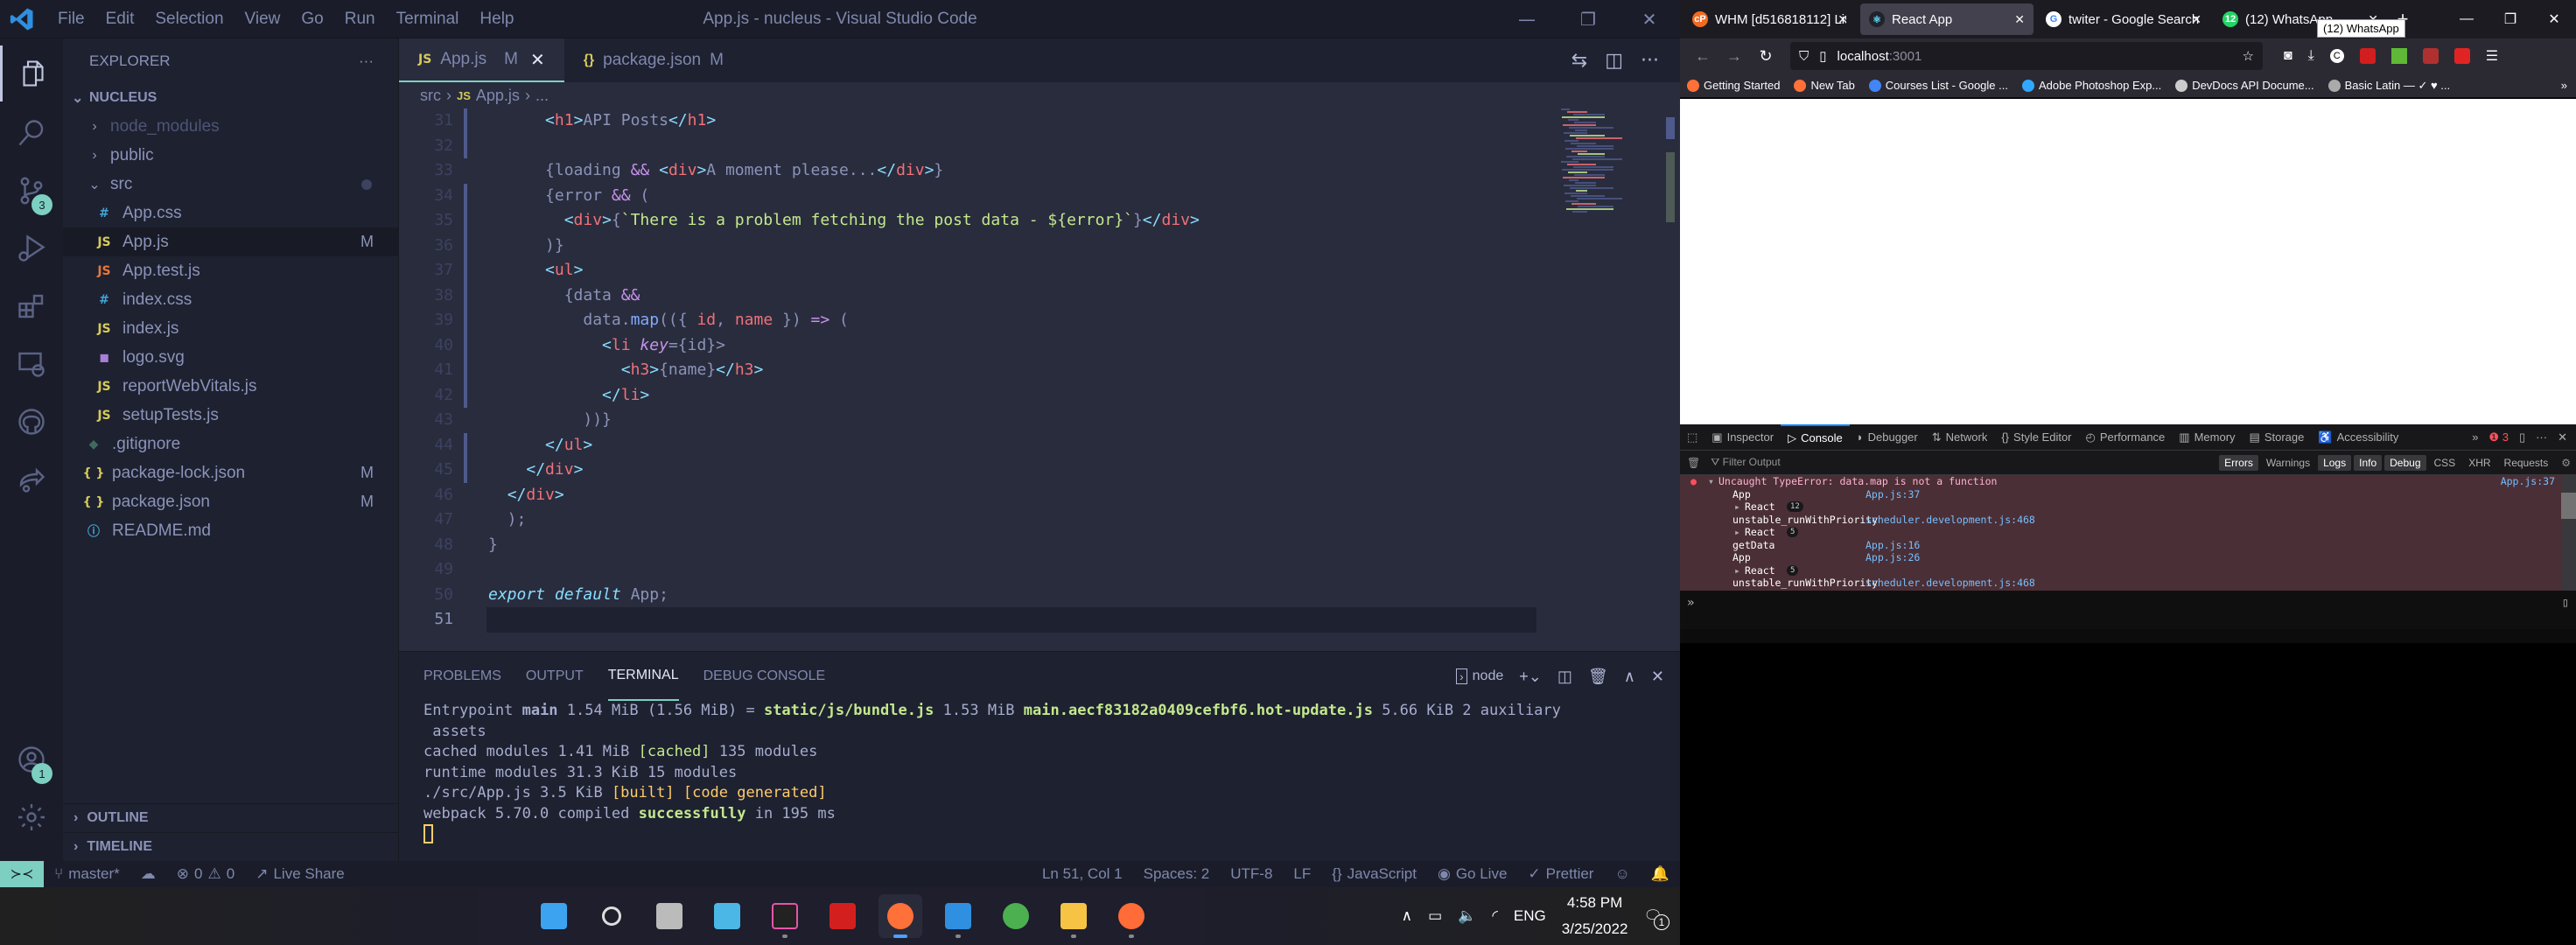 This screenshot has height=945, width=2576. Describe the element at coordinates (1657, 677) in the screenshot. I see `close-panel-icon: ✕` at that location.